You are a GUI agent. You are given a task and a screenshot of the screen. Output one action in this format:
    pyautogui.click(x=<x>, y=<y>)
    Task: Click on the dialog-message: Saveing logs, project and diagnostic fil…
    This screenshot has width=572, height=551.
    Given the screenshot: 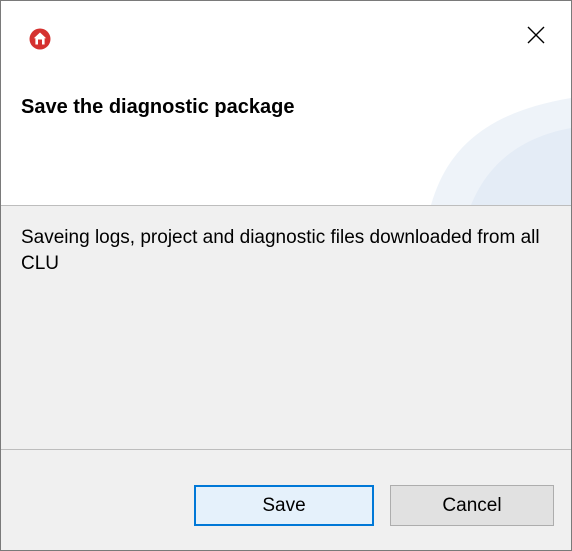 What is the action you would take?
    pyautogui.click(x=280, y=250)
    